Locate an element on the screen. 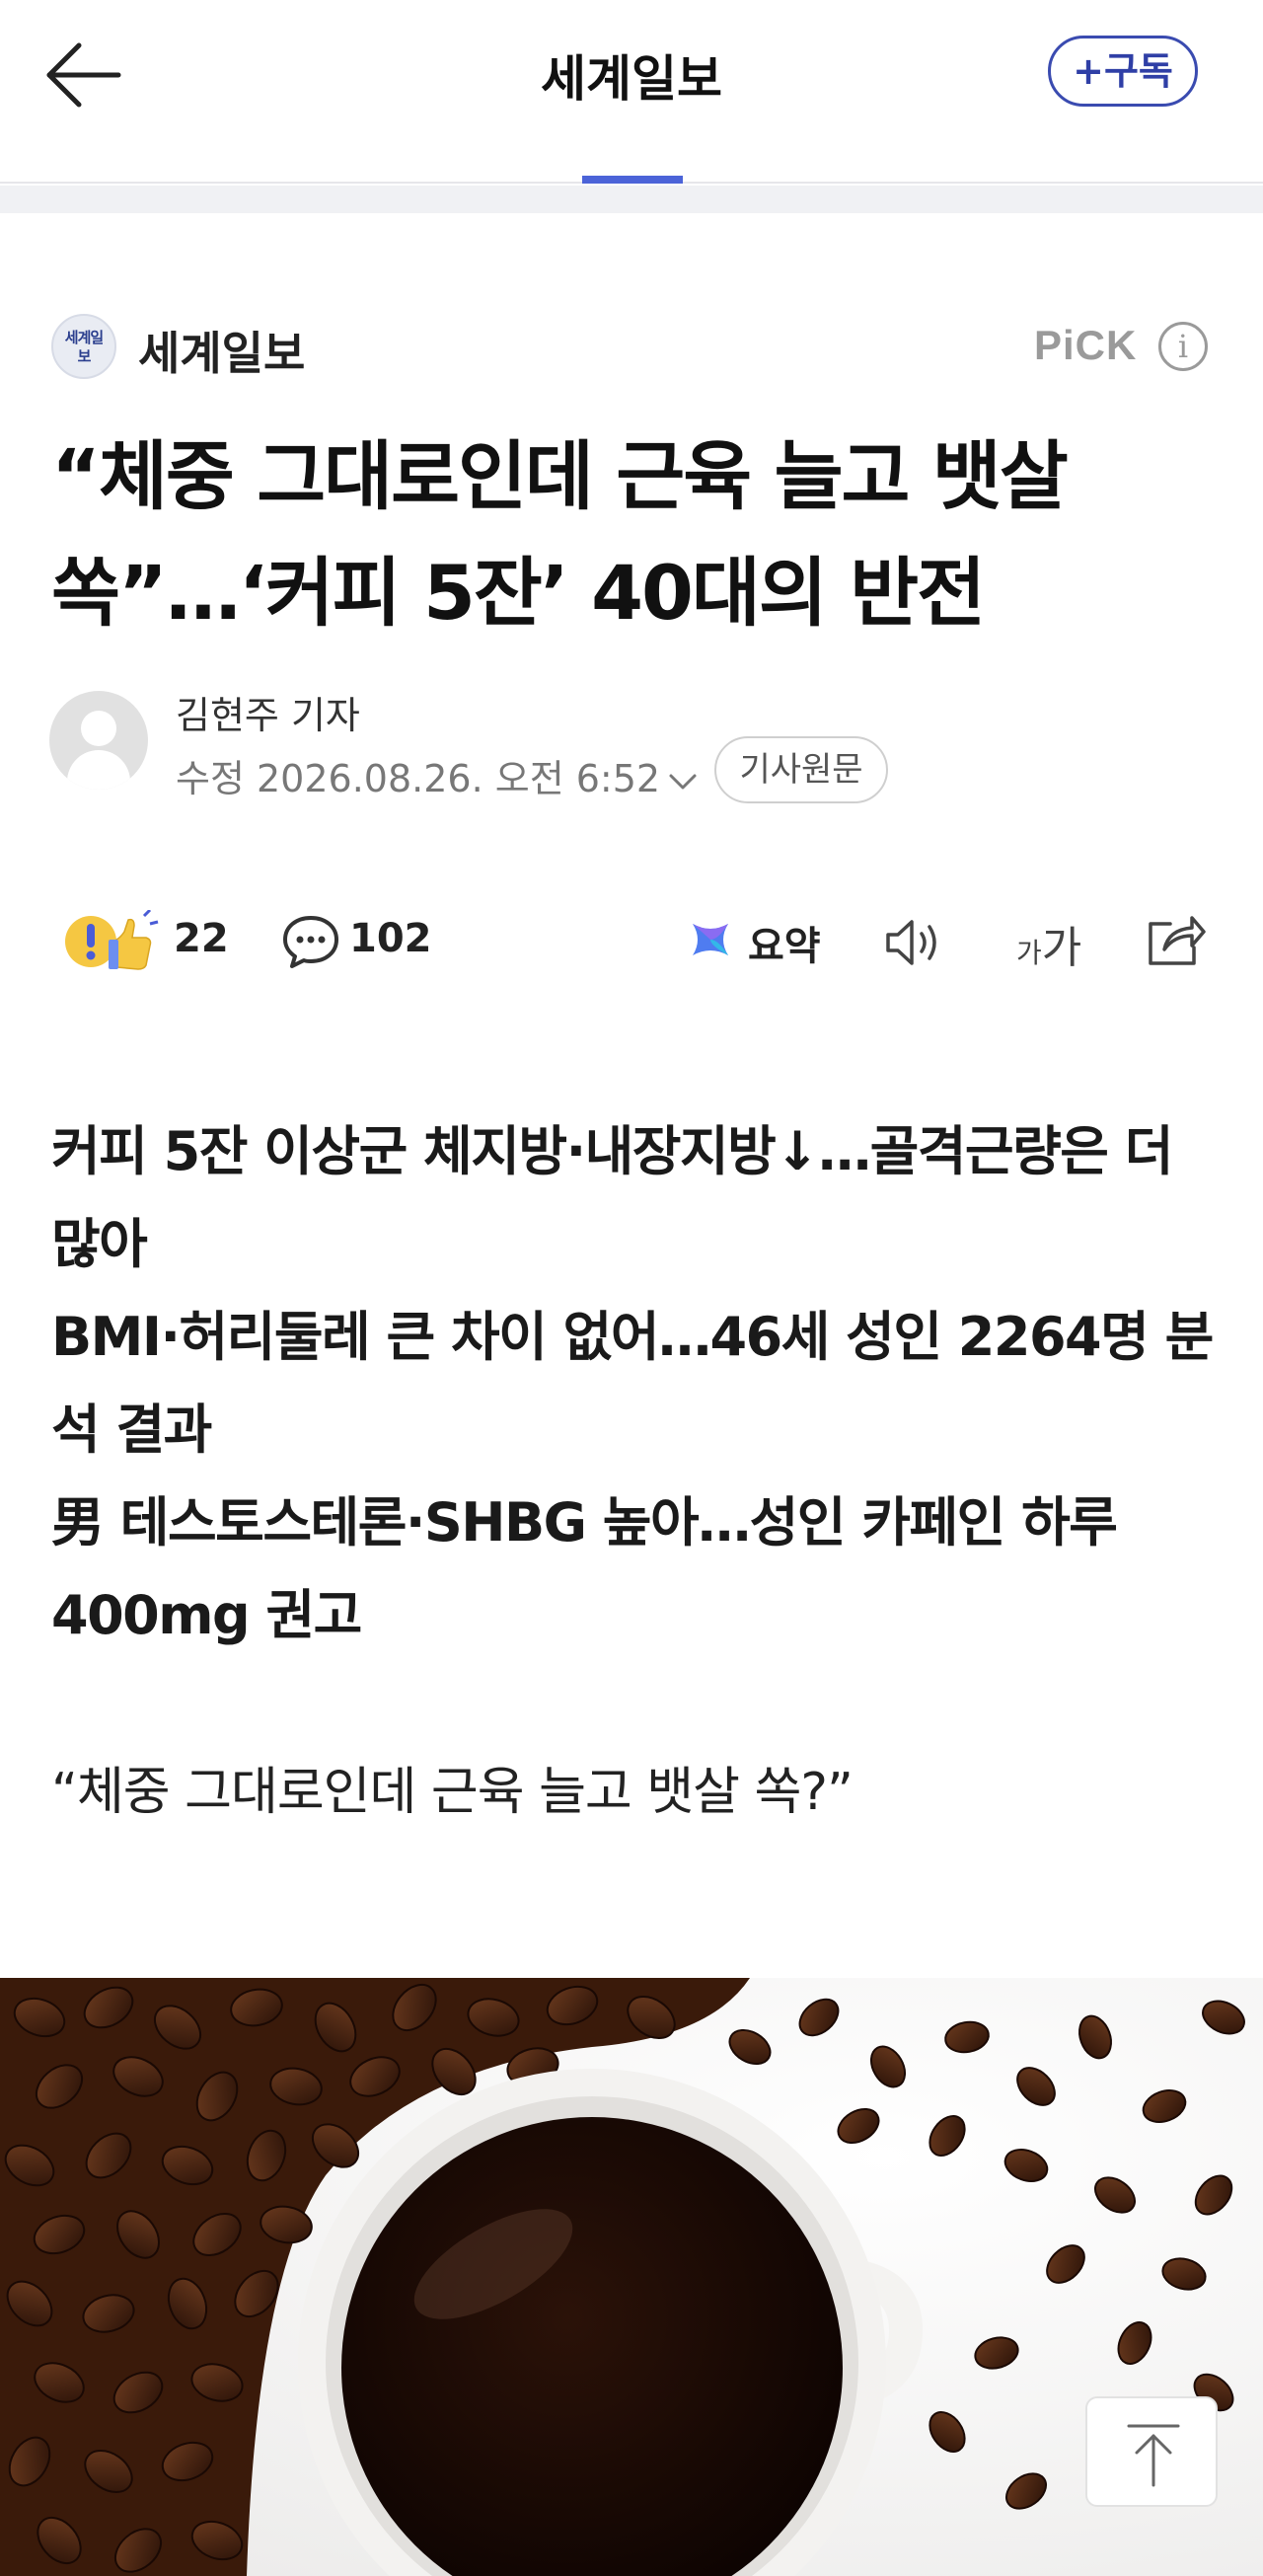  font-small-glyph: 가 is located at coordinates (1029, 953).